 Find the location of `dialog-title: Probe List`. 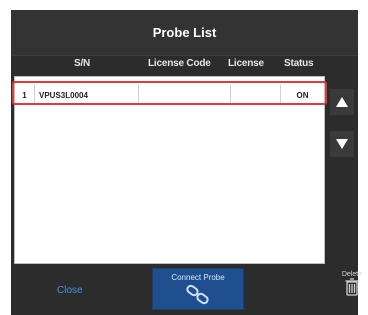

dialog-title: Probe List is located at coordinates (184, 32).